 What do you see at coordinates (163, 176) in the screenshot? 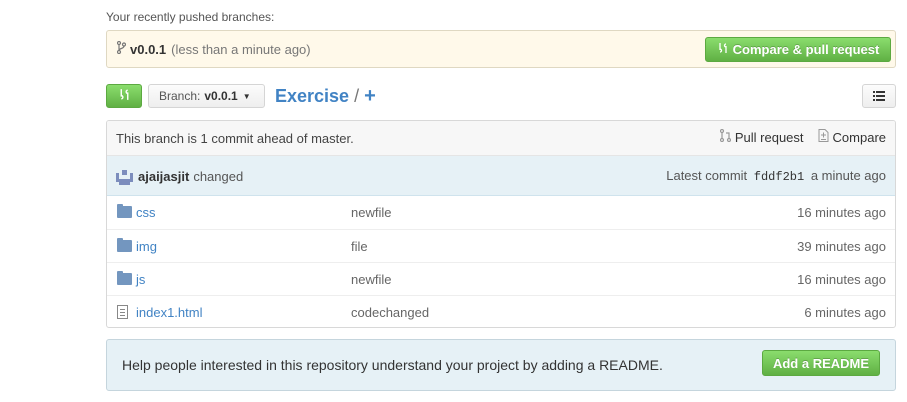
I see `commit-author-name: ajaijasjit` at bounding box center [163, 176].